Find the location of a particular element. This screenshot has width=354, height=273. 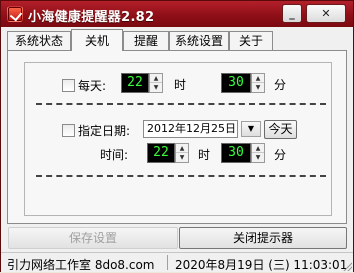

date-picker: 2012年12月25日 is located at coordinates (190, 129).